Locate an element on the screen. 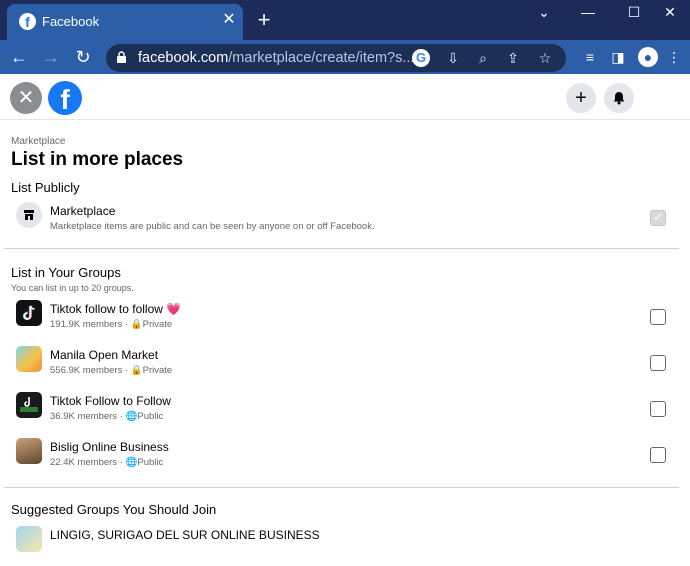  url-host: facebook.com is located at coordinates (183, 58).